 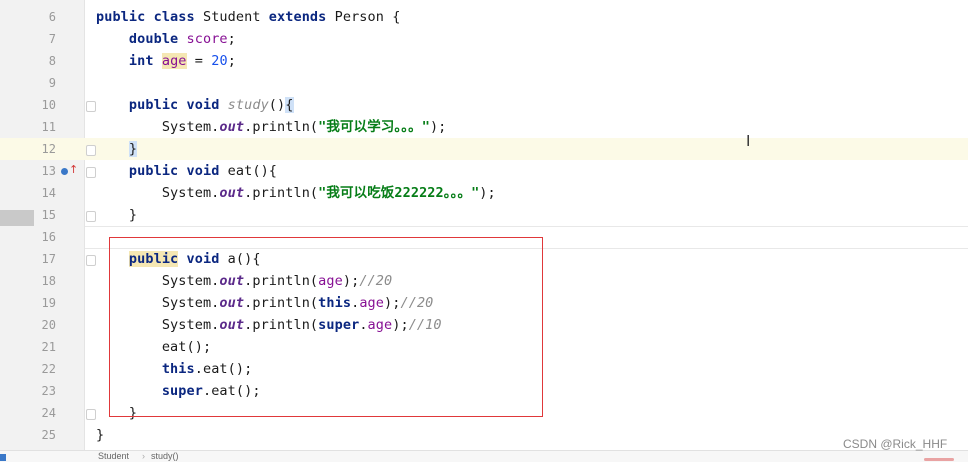 I want to click on line-number: 7, so click(x=28, y=39).